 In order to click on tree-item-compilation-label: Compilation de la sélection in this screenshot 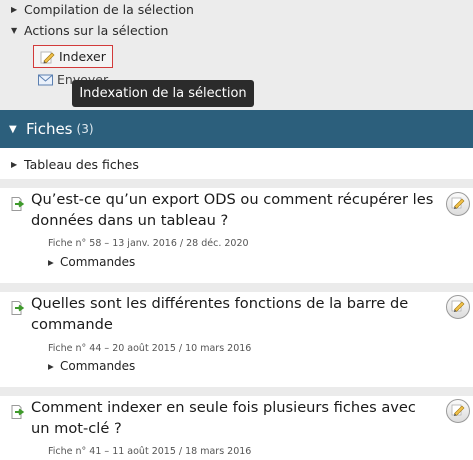, I will do `click(109, 9)`.